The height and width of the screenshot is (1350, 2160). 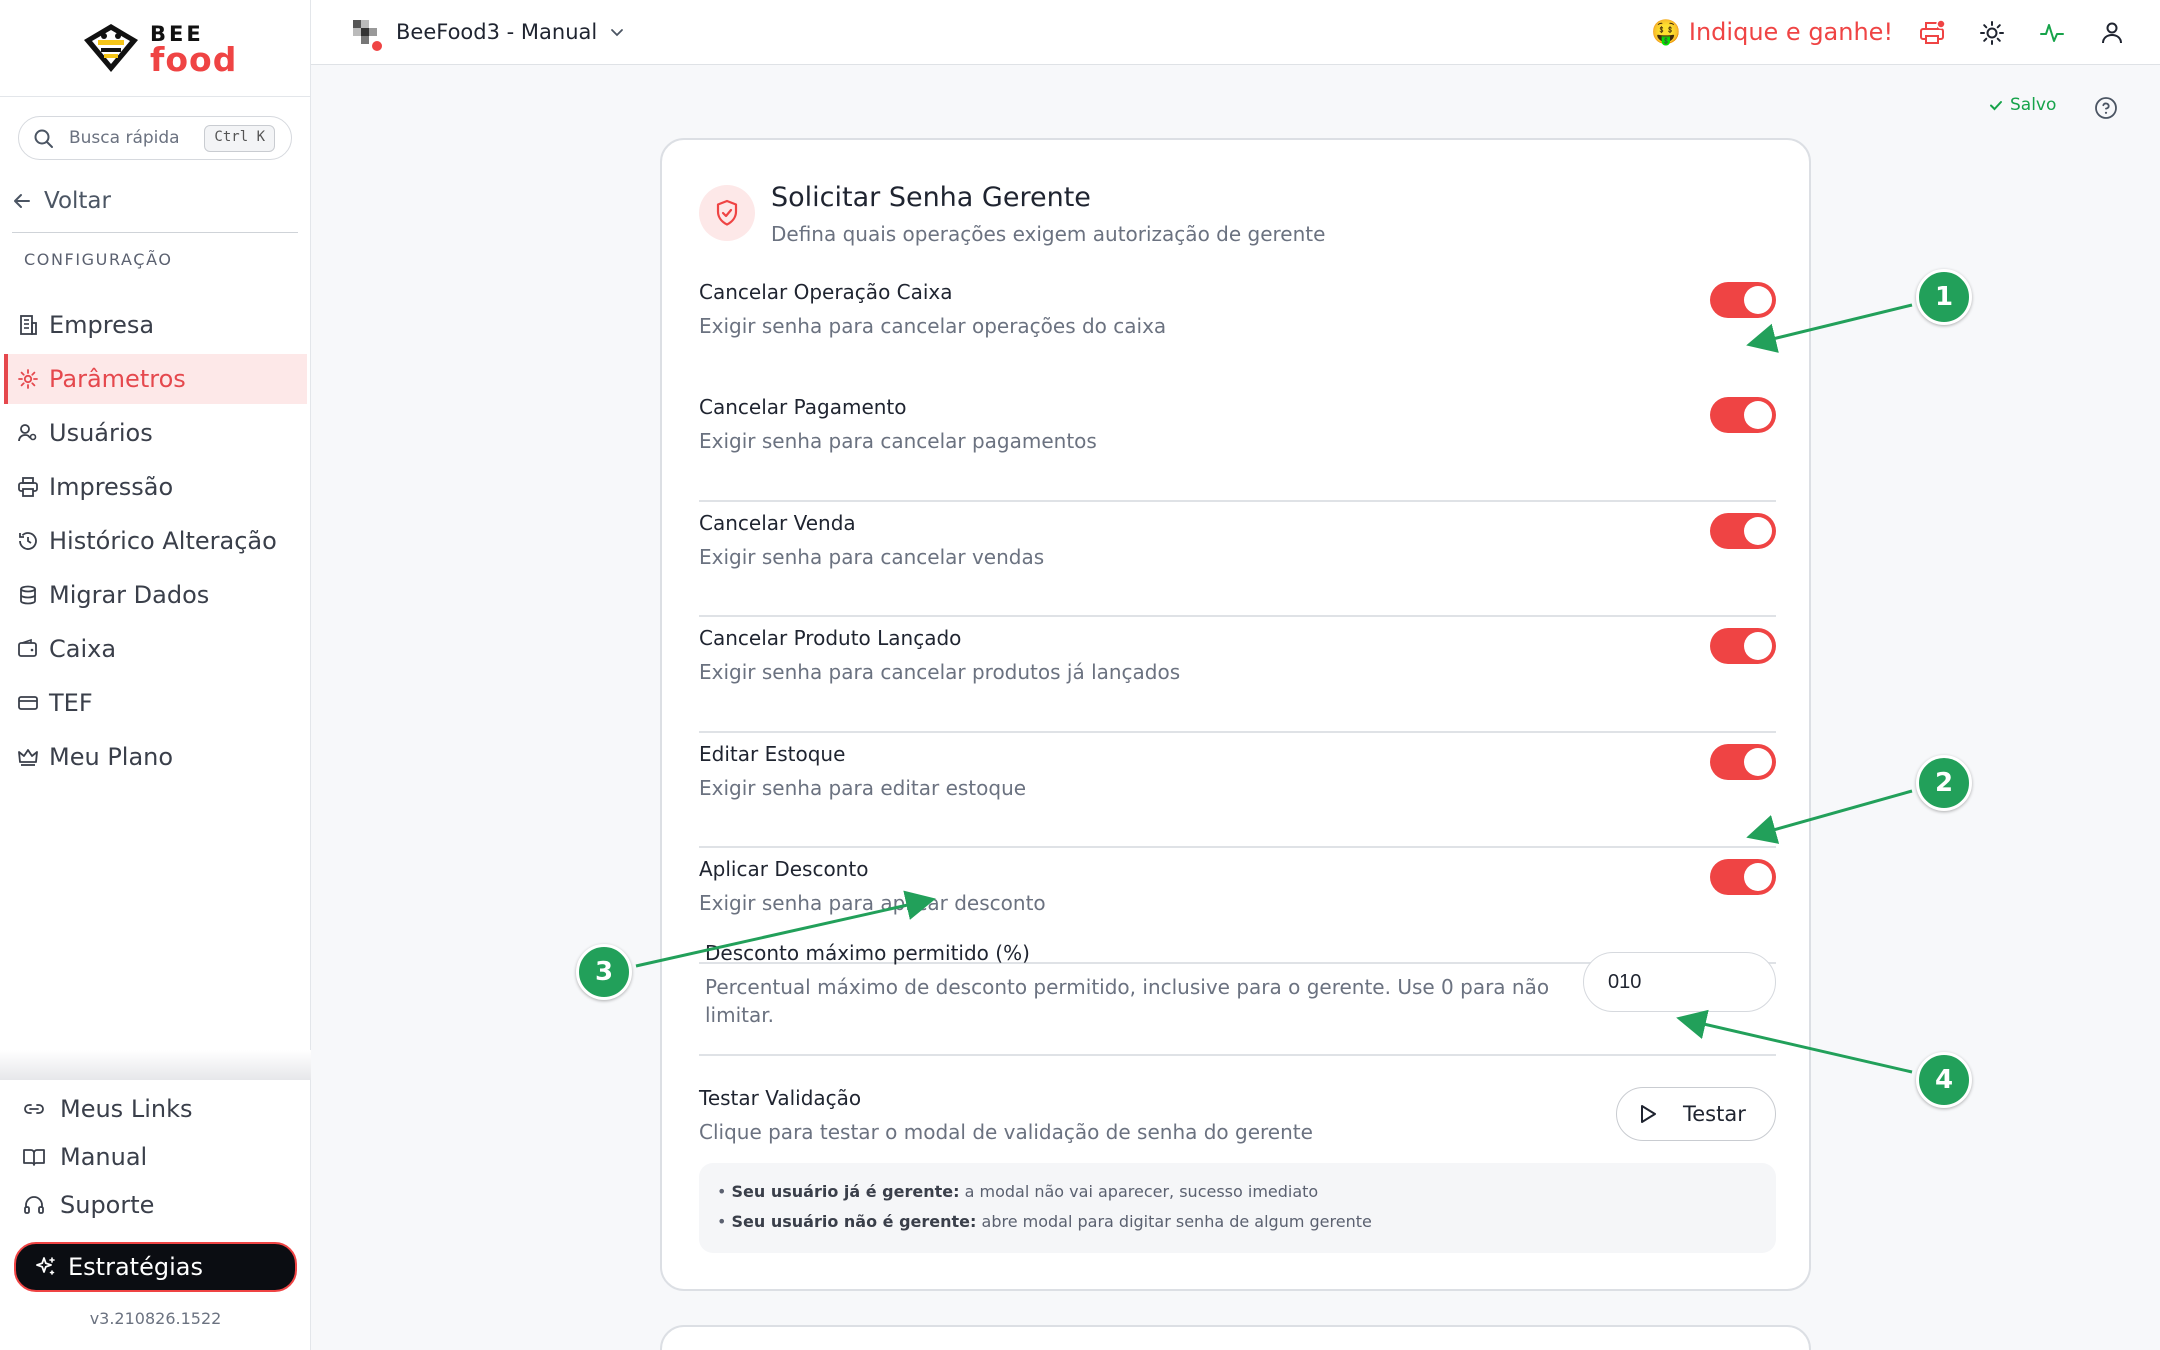 I want to click on sidebar-item-label: TEF, so click(x=71, y=703).